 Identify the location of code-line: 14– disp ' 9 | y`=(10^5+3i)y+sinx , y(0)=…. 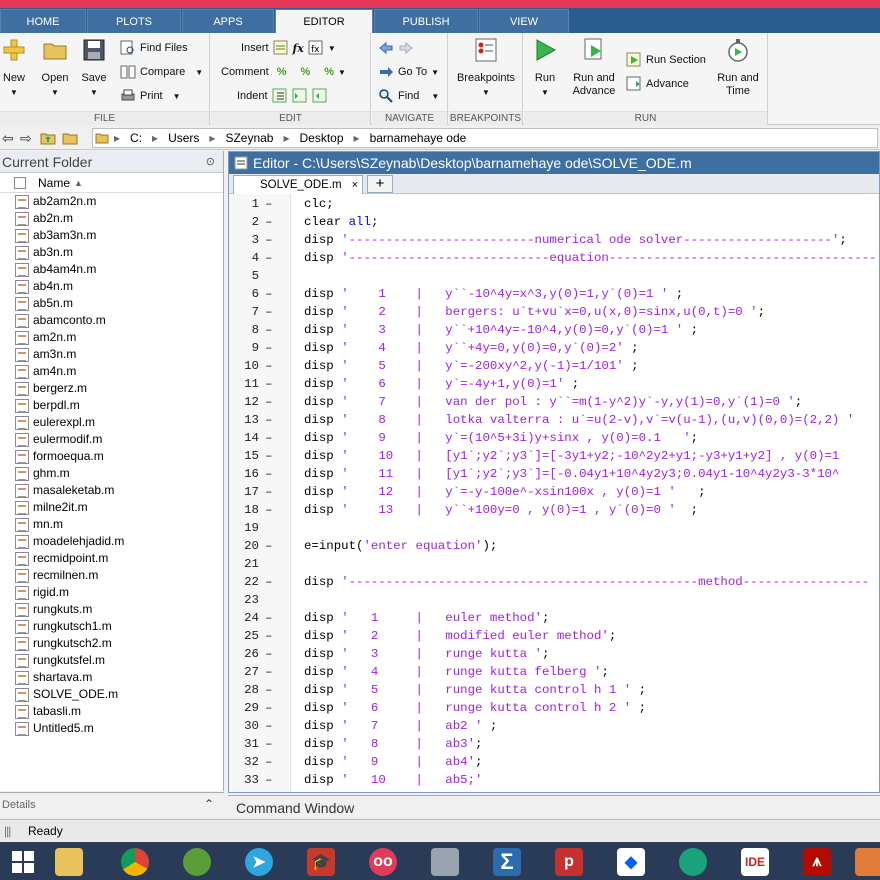
(554, 438).